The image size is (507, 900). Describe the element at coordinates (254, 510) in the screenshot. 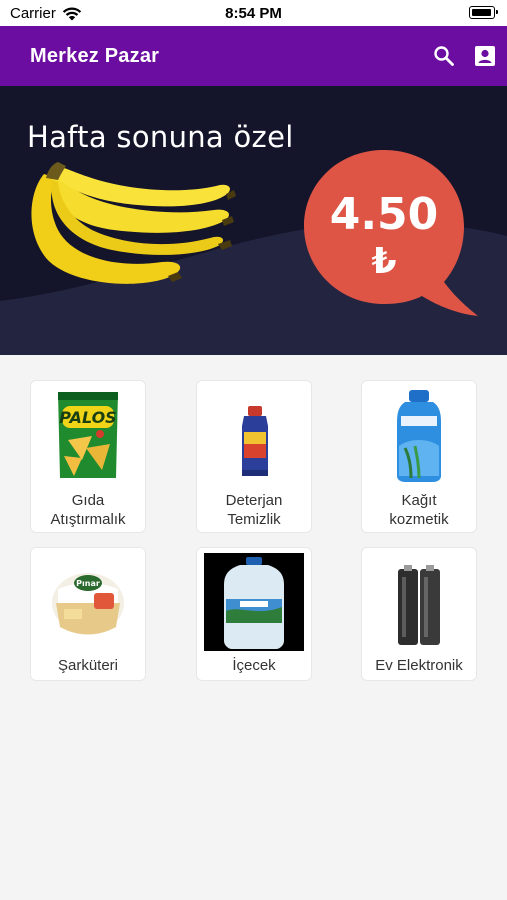

I see `category-label: Deterjan Temizlik` at that location.